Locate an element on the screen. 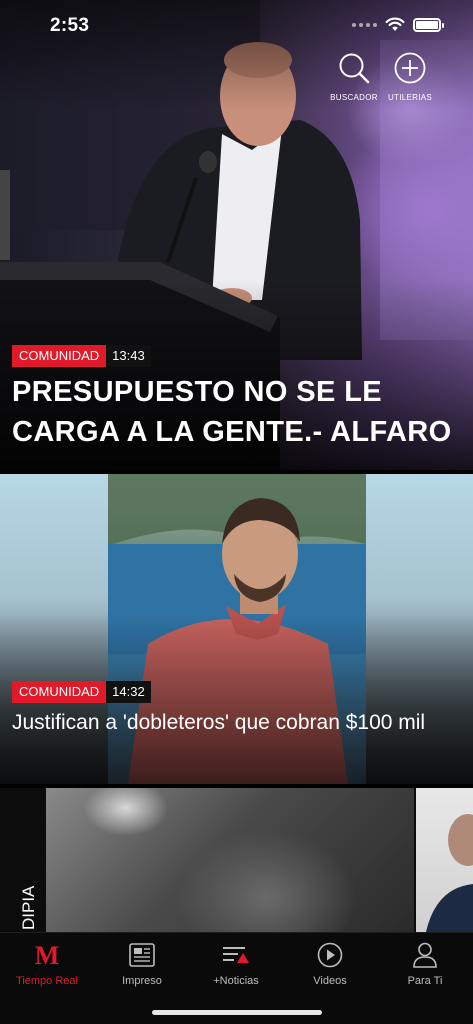 The image size is (473, 1024). search-button: BUSCADOR is located at coordinates (354, 77).